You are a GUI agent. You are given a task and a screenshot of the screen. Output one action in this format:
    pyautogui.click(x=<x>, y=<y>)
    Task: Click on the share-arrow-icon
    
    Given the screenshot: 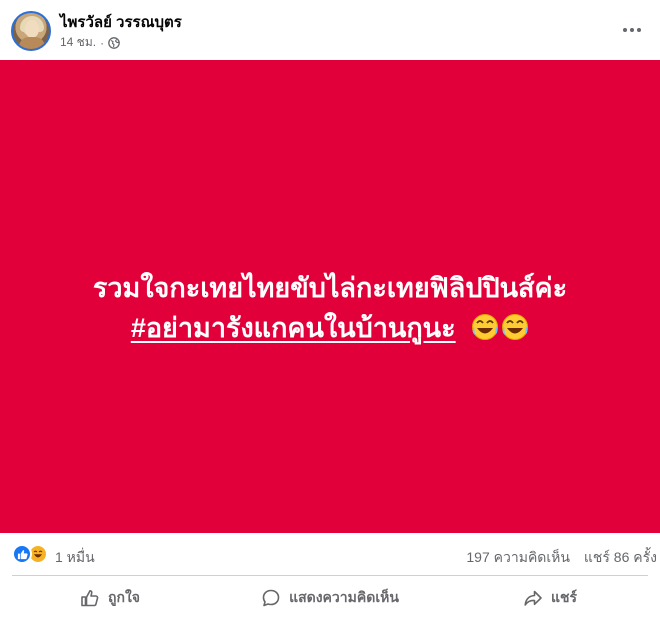 What is the action you would take?
    pyautogui.click(x=533, y=598)
    